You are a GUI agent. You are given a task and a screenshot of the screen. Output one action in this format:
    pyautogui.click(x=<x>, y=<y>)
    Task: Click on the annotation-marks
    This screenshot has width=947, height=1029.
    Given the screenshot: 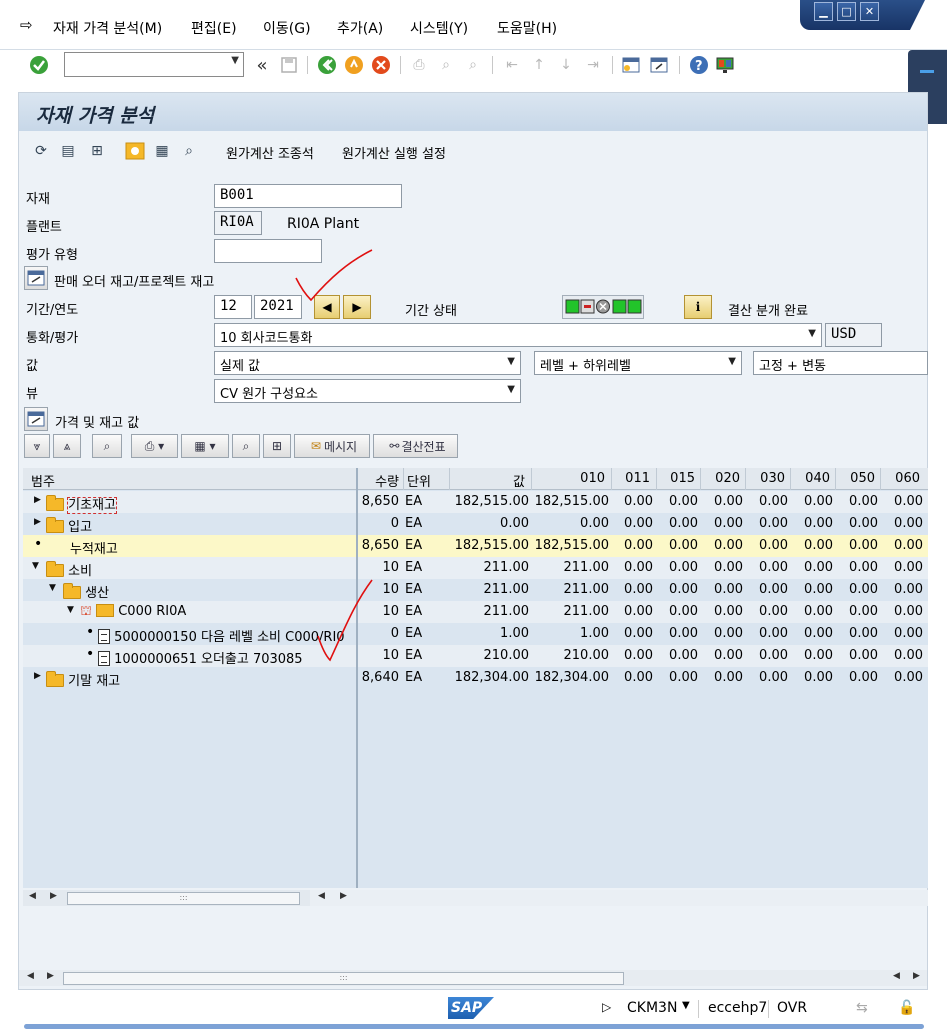 What is the action you would take?
    pyautogui.click(x=334, y=455)
    